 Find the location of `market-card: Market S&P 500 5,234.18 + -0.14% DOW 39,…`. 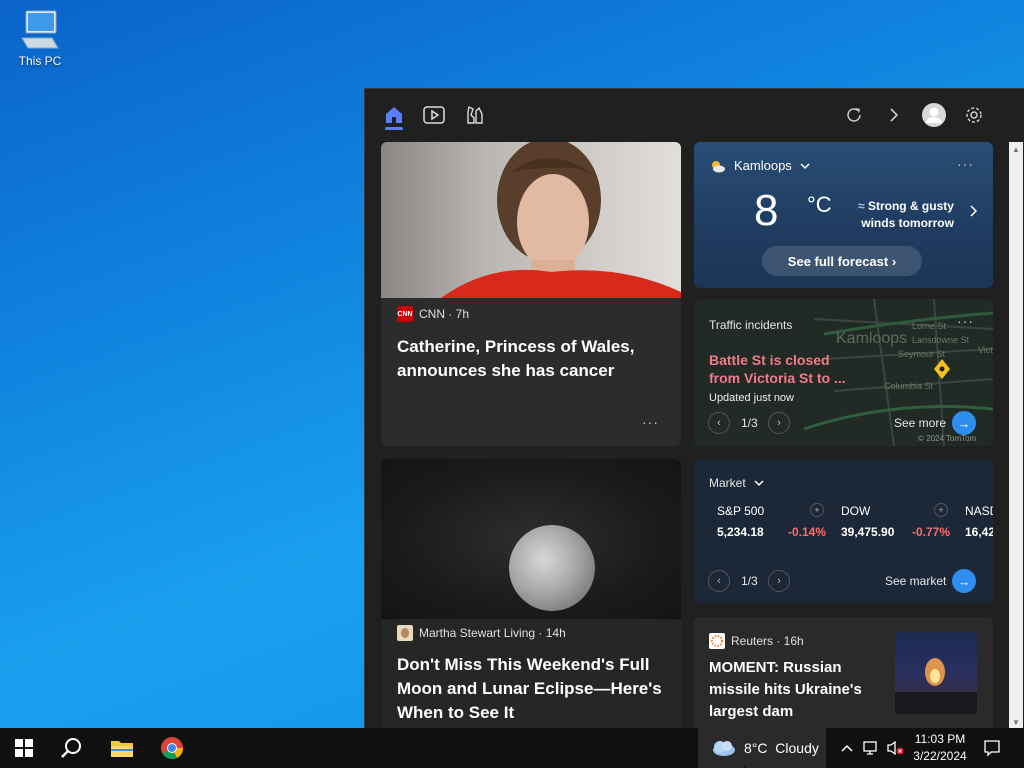

market-card: Market S&P 500 5,234.18 + -0.14% DOW 39,… is located at coordinates (843, 531).